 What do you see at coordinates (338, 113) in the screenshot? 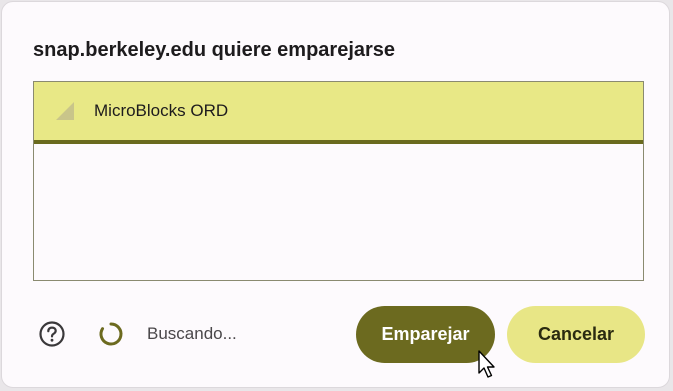
I see `device-list-item: MicroBlocks ORD` at bounding box center [338, 113].